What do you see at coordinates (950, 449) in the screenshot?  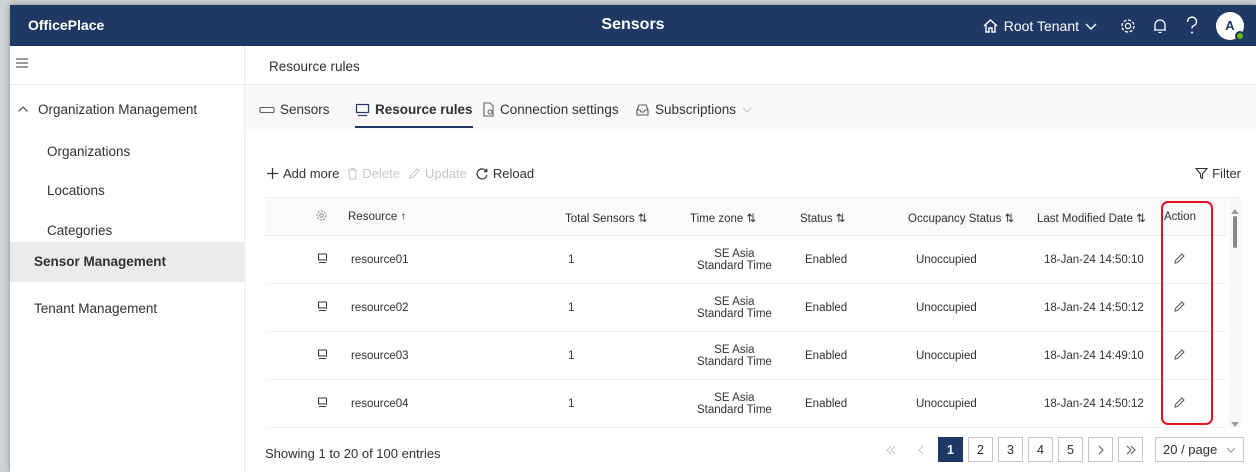 I see `page-1-button: 1` at bounding box center [950, 449].